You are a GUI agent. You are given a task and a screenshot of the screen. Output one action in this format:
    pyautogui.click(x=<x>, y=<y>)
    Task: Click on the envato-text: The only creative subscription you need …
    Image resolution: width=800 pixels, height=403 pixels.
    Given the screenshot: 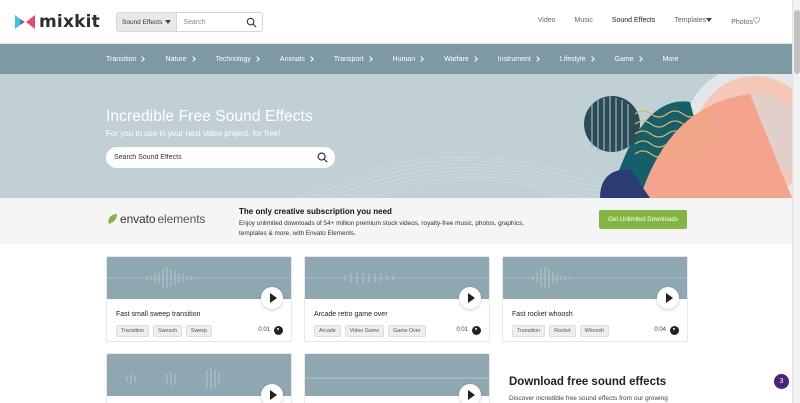 What is the action you would take?
    pyautogui.click(x=399, y=223)
    